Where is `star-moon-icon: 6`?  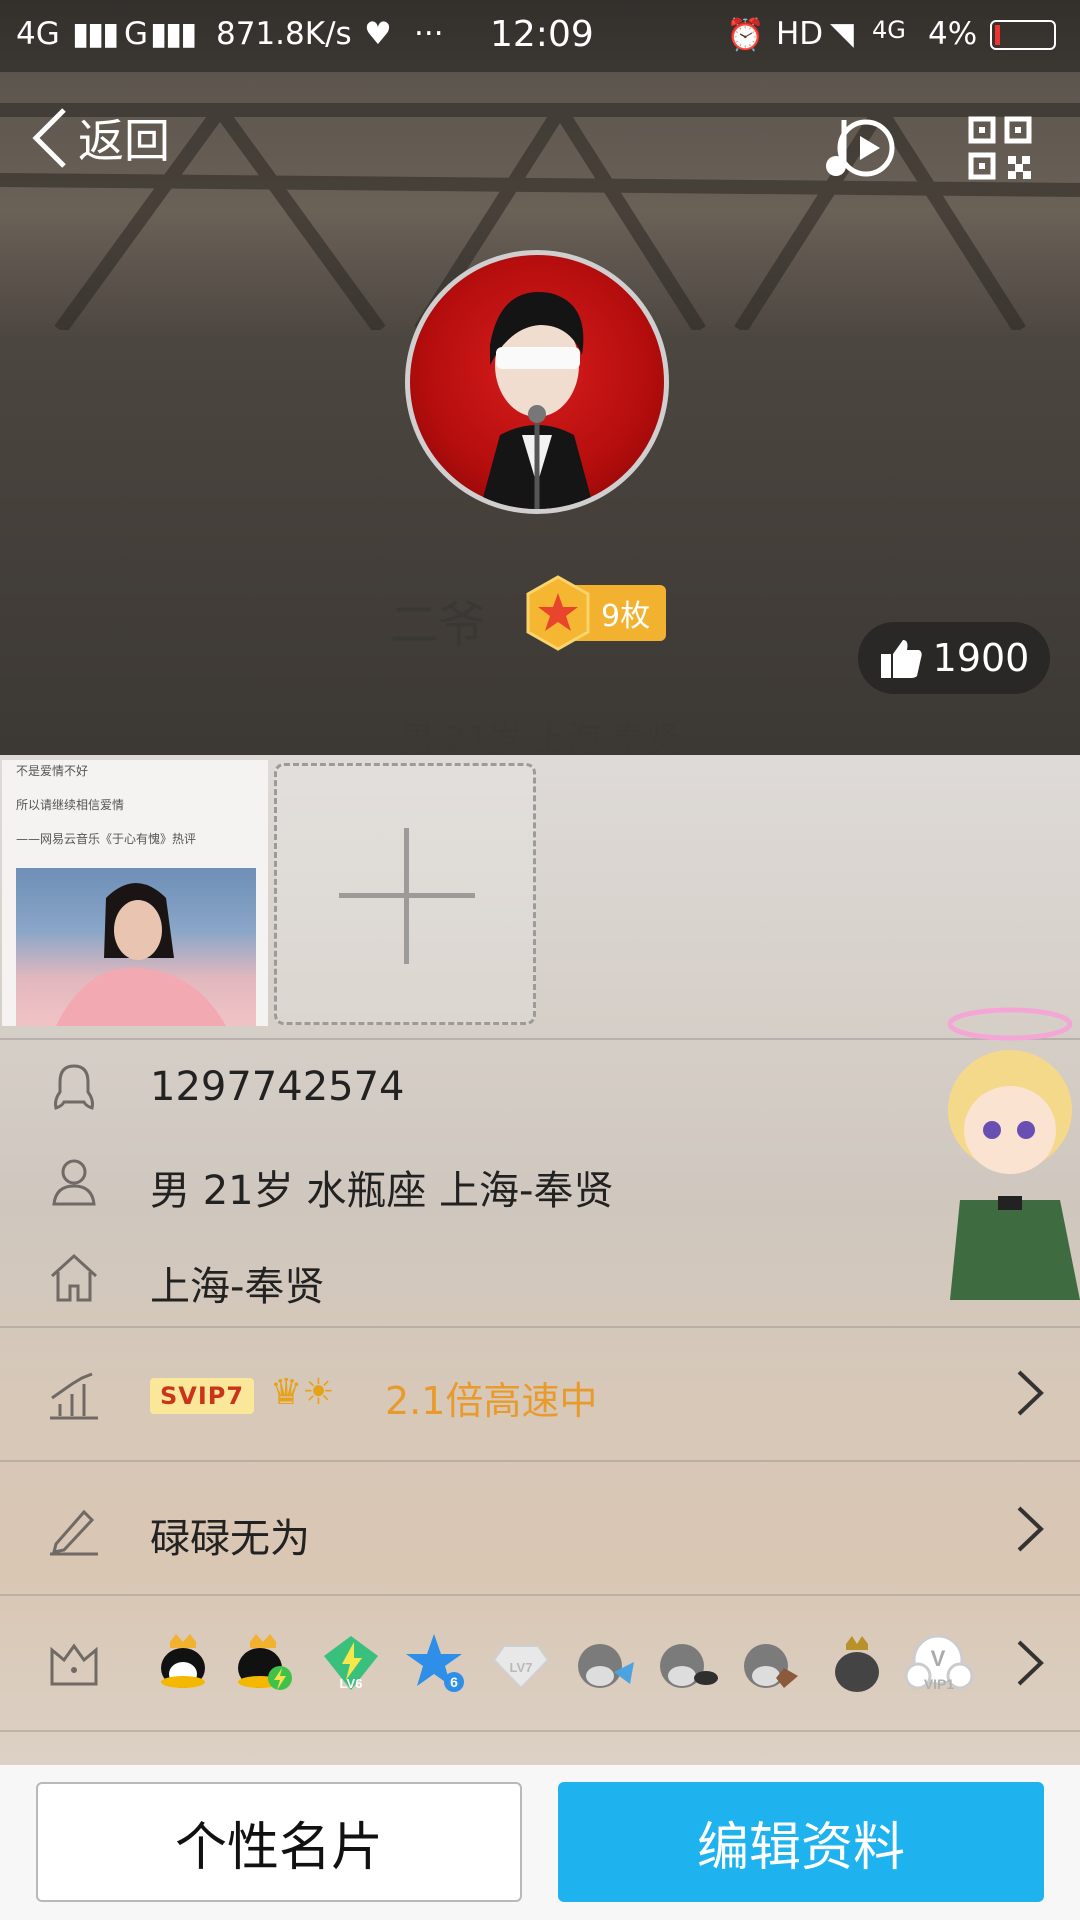 star-moon-icon: 6 is located at coordinates (435, 1663).